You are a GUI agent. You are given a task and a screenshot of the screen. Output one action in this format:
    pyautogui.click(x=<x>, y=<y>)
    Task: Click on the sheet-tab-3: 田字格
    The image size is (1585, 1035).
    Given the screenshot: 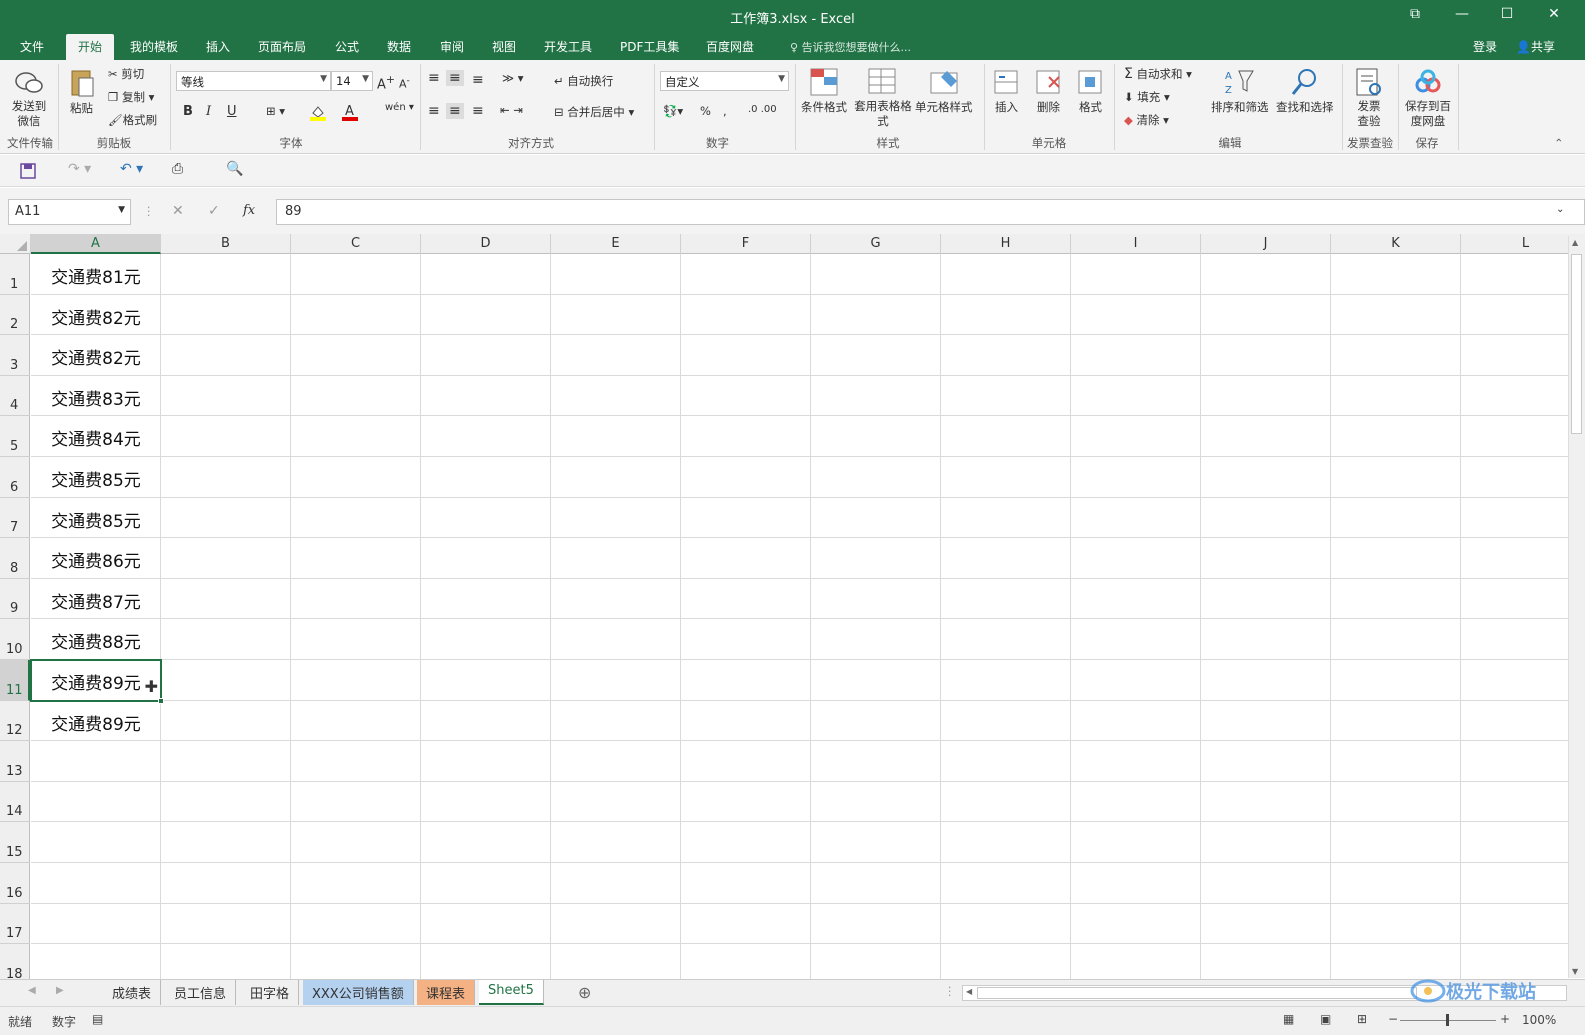 What is the action you would take?
    pyautogui.click(x=270, y=992)
    